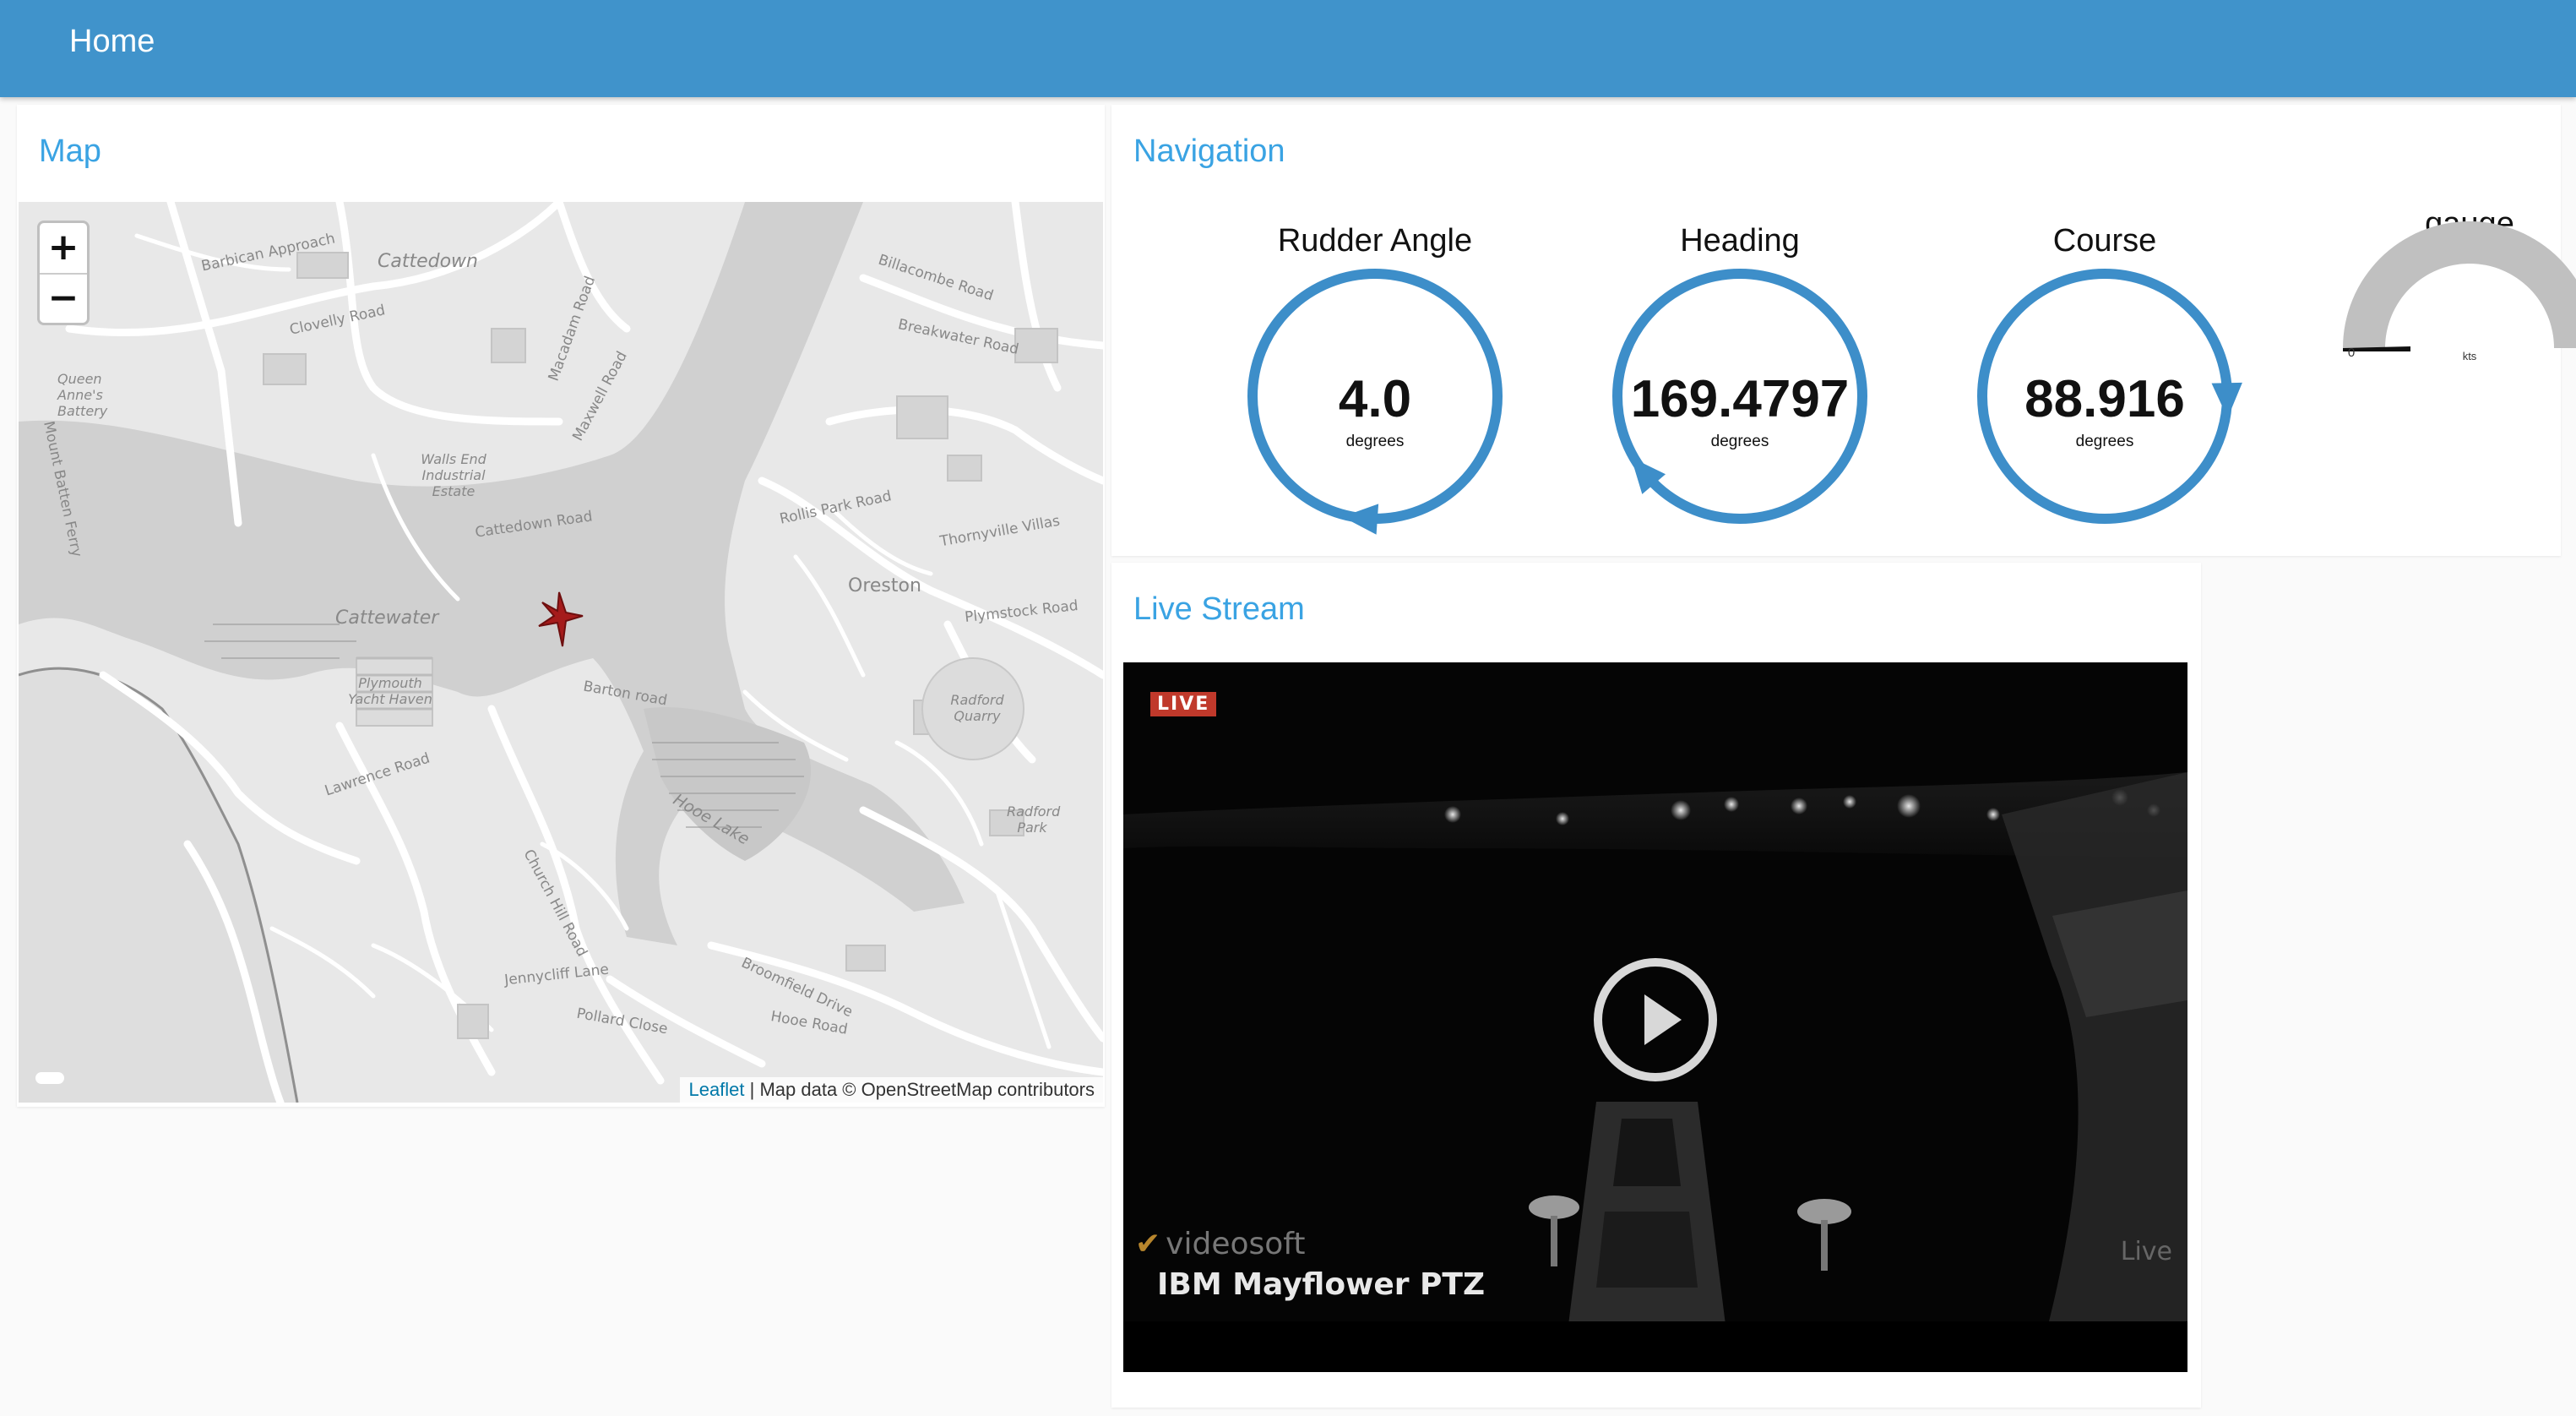 The width and height of the screenshot is (2576, 1416). Describe the element at coordinates (453, 475) in the screenshot. I see `map-label-walls-end: Walls End Industrial Estate` at that location.